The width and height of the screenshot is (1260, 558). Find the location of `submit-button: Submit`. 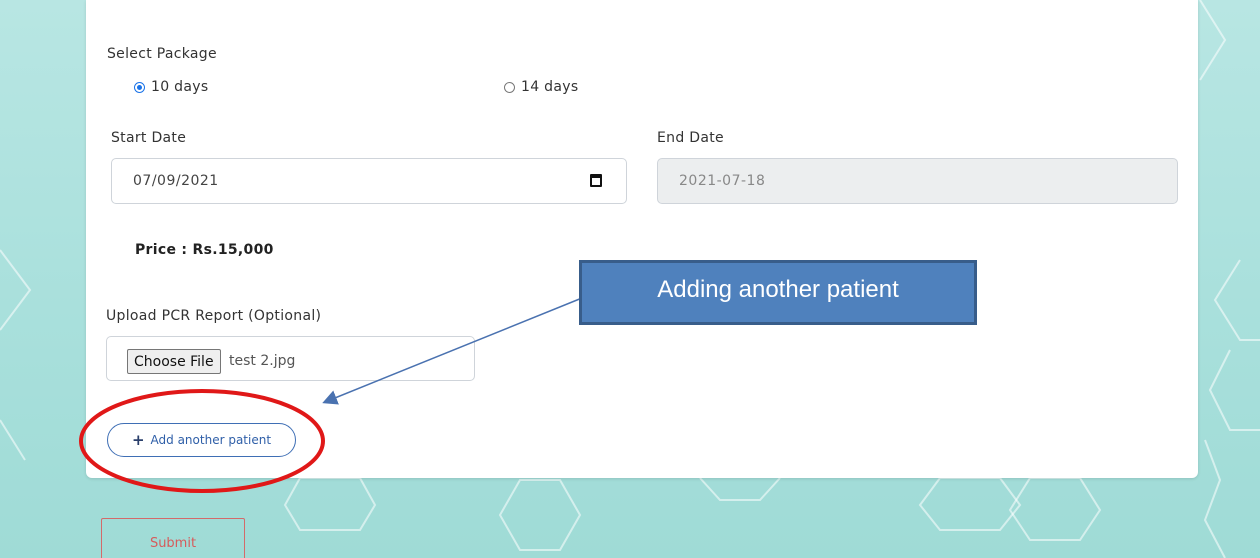

submit-button: Submit is located at coordinates (173, 538).